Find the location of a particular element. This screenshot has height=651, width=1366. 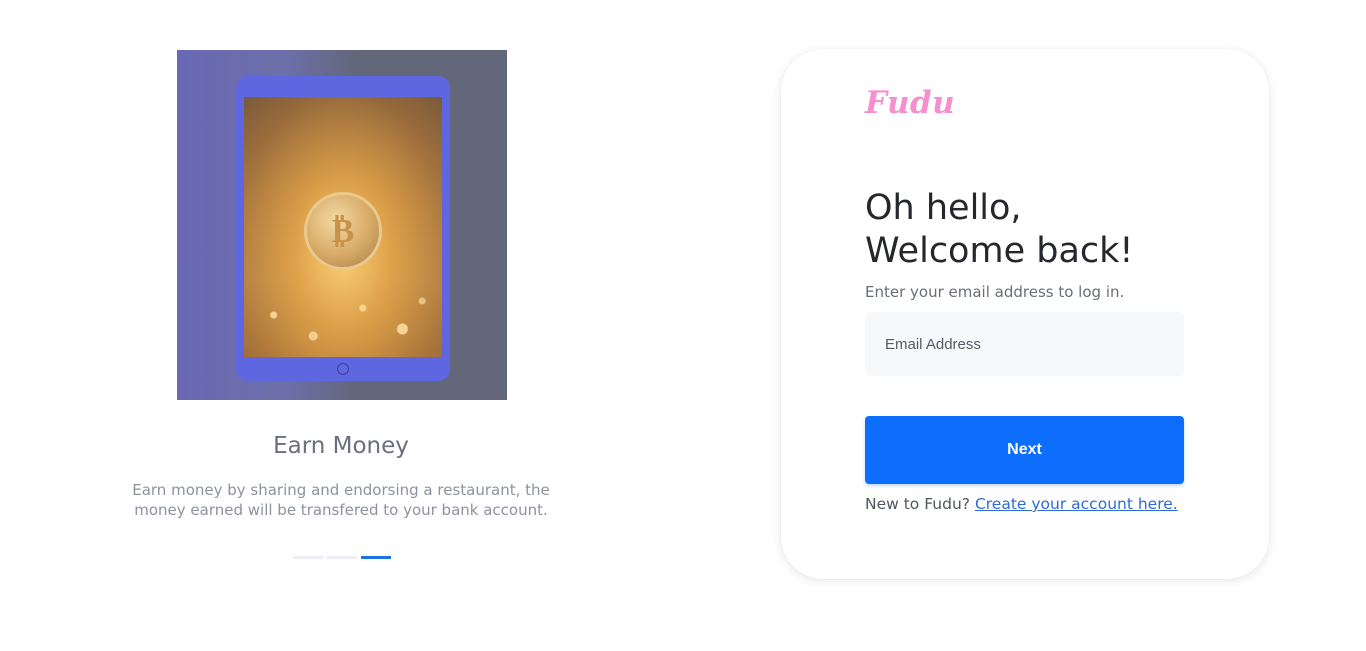

email-field is located at coordinates (1024, 344).